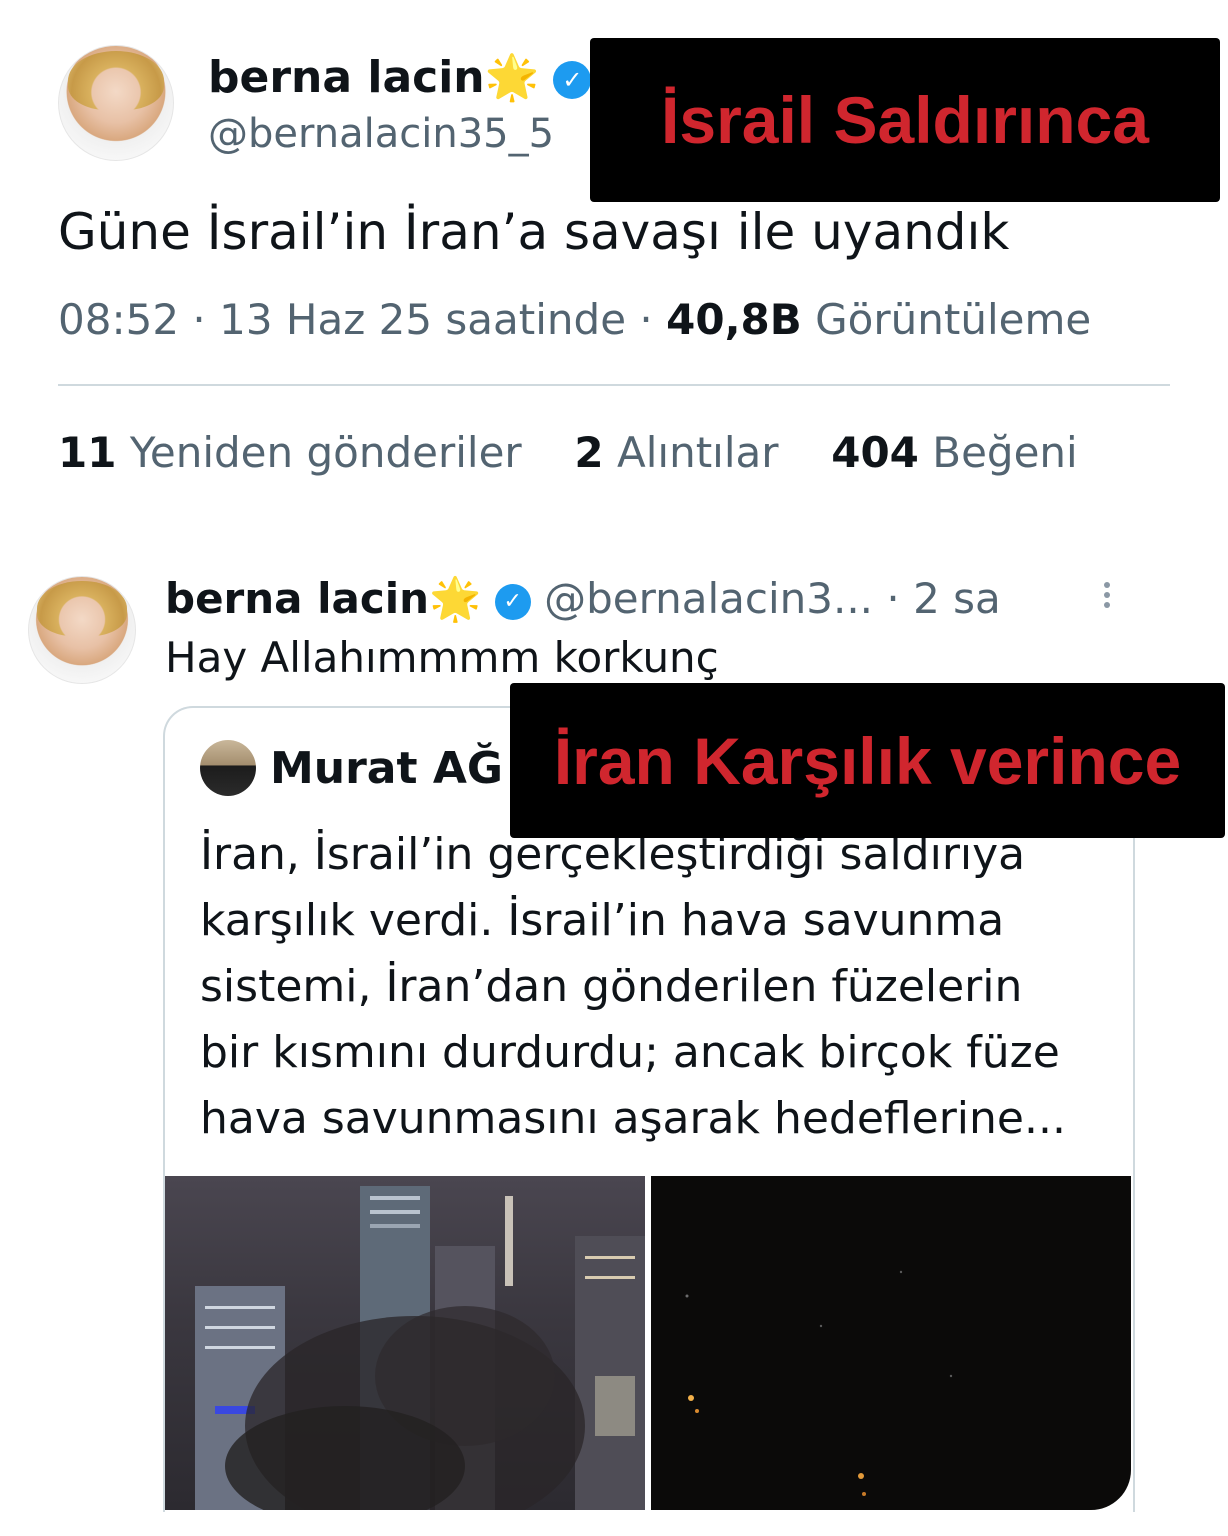 This screenshot has height=1536, width=1228. I want to click on quoted-media-right, so click(891, 1343).